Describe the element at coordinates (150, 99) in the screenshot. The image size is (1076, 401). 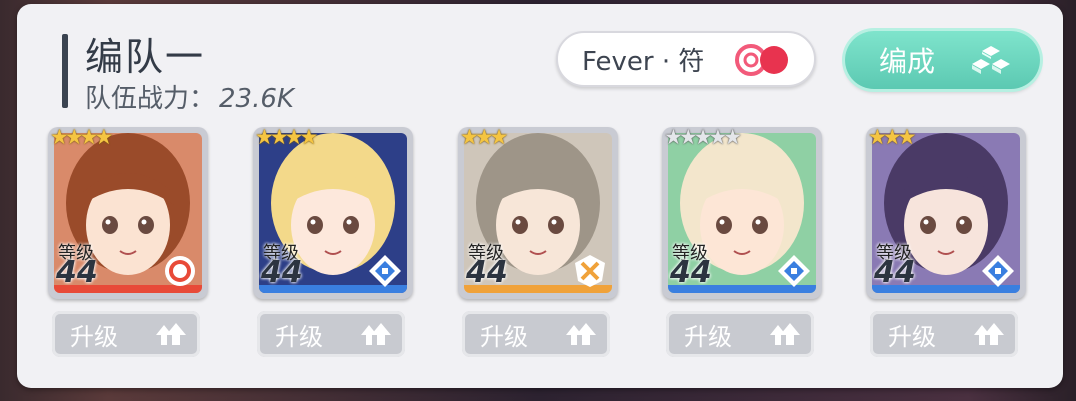
I see `team-power-label: 队伍战力：` at that location.